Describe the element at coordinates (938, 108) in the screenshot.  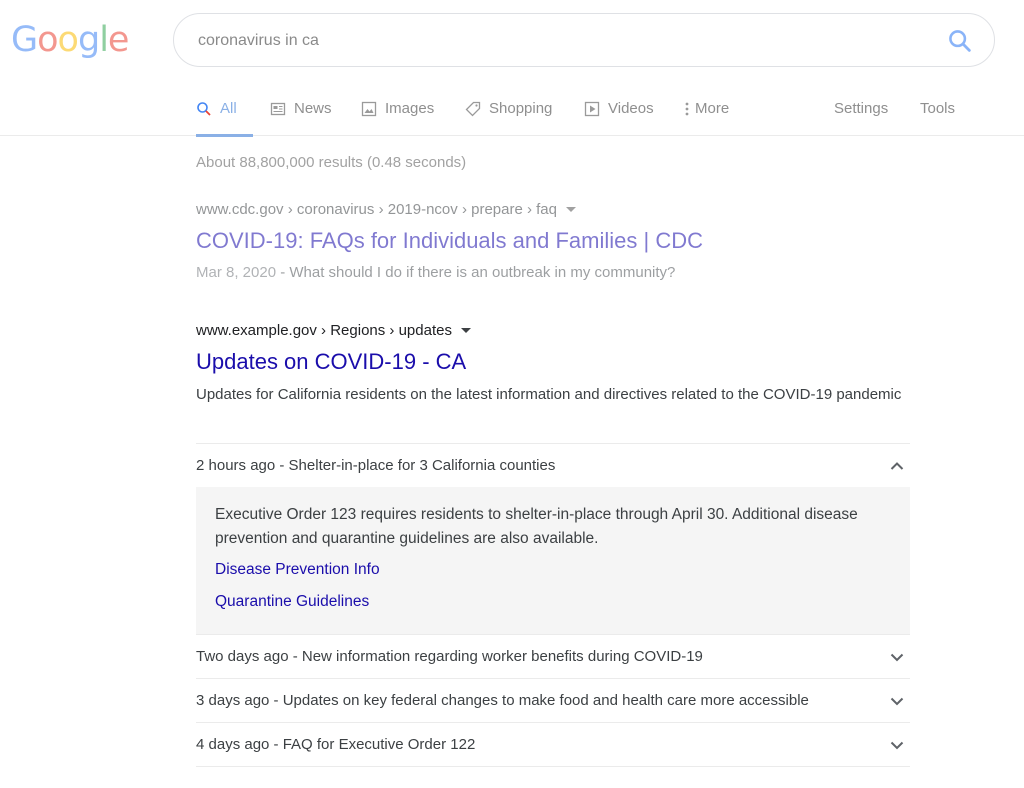
I see `tab-label: Tools` at that location.